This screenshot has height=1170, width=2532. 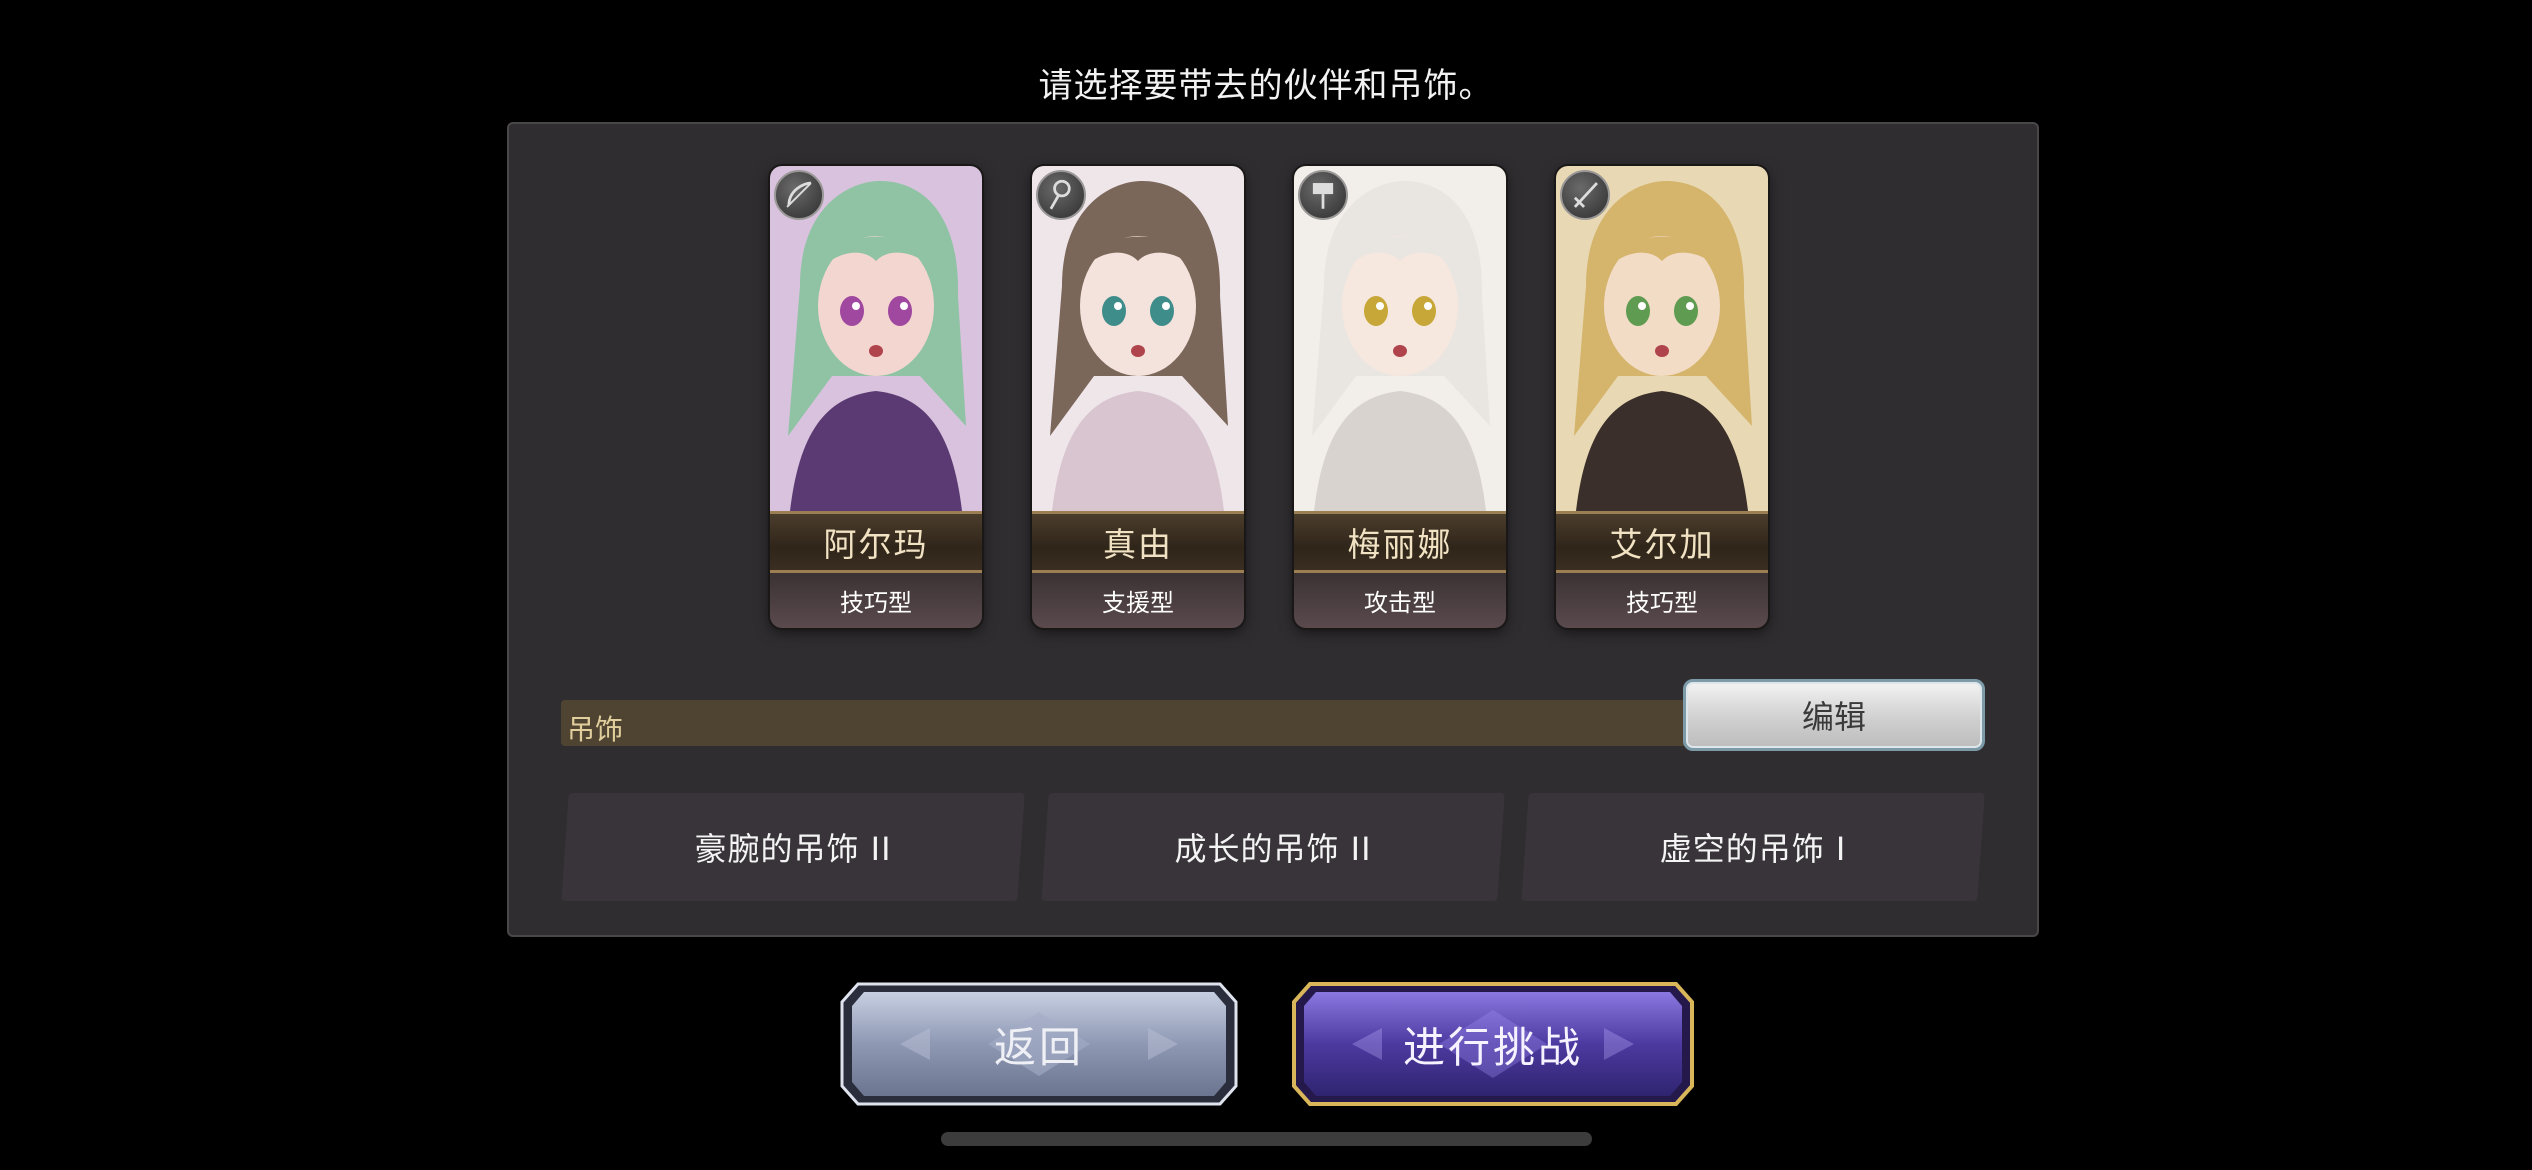 What do you see at coordinates (1266, 1139) in the screenshot?
I see `home-indicator-bar` at bounding box center [1266, 1139].